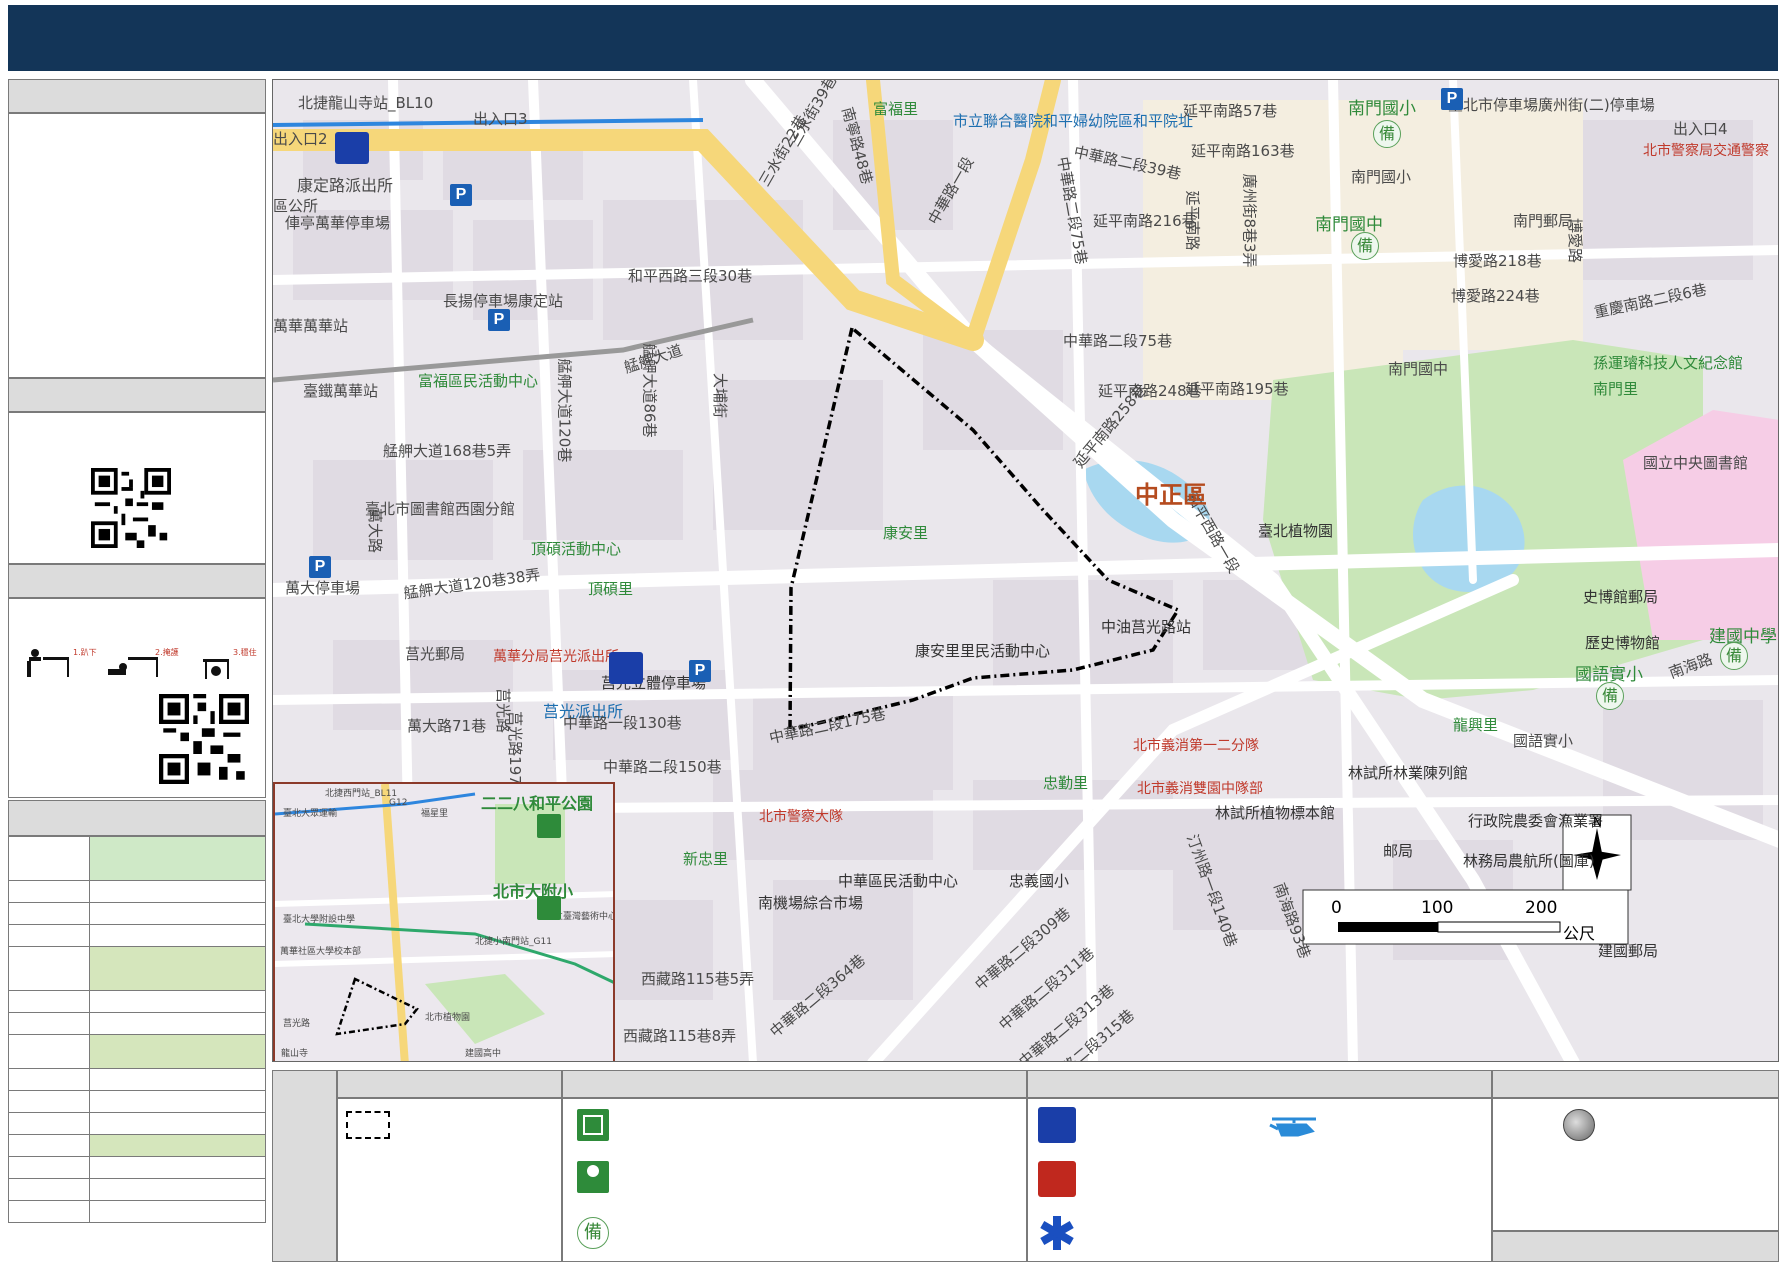  What do you see at coordinates (1543, 221) in the screenshot?
I see `map-label: 南門郵局` at bounding box center [1543, 221].